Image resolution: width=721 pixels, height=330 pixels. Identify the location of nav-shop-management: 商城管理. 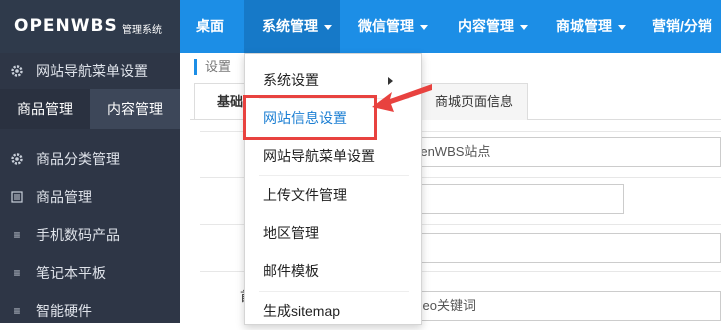
(591, 26).